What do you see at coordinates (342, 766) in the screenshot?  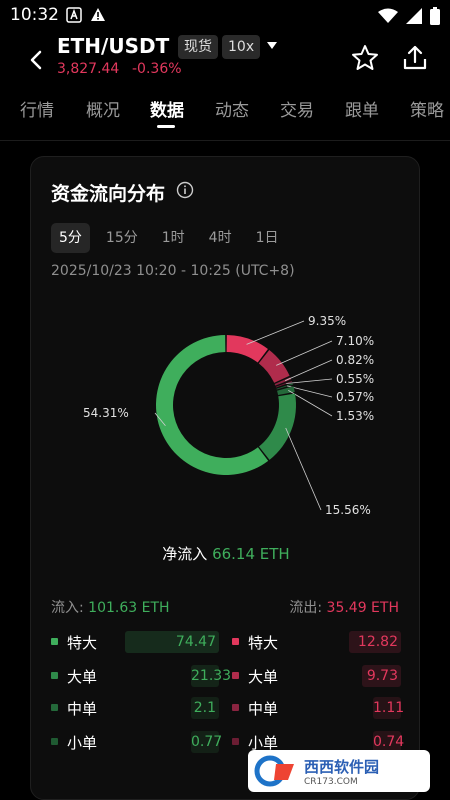 I see `watermark-brand: 西西软件园` at bounding box center [342, 766].